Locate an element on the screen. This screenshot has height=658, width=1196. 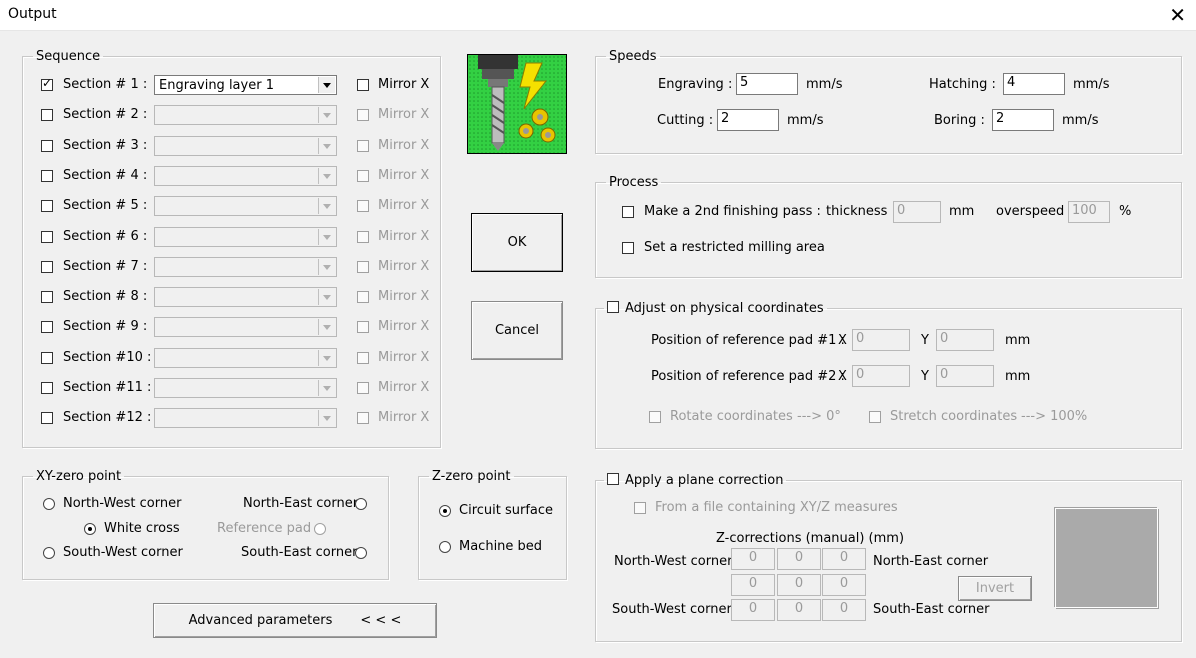
invert-button: Invert is located at coordinates (995, 588).